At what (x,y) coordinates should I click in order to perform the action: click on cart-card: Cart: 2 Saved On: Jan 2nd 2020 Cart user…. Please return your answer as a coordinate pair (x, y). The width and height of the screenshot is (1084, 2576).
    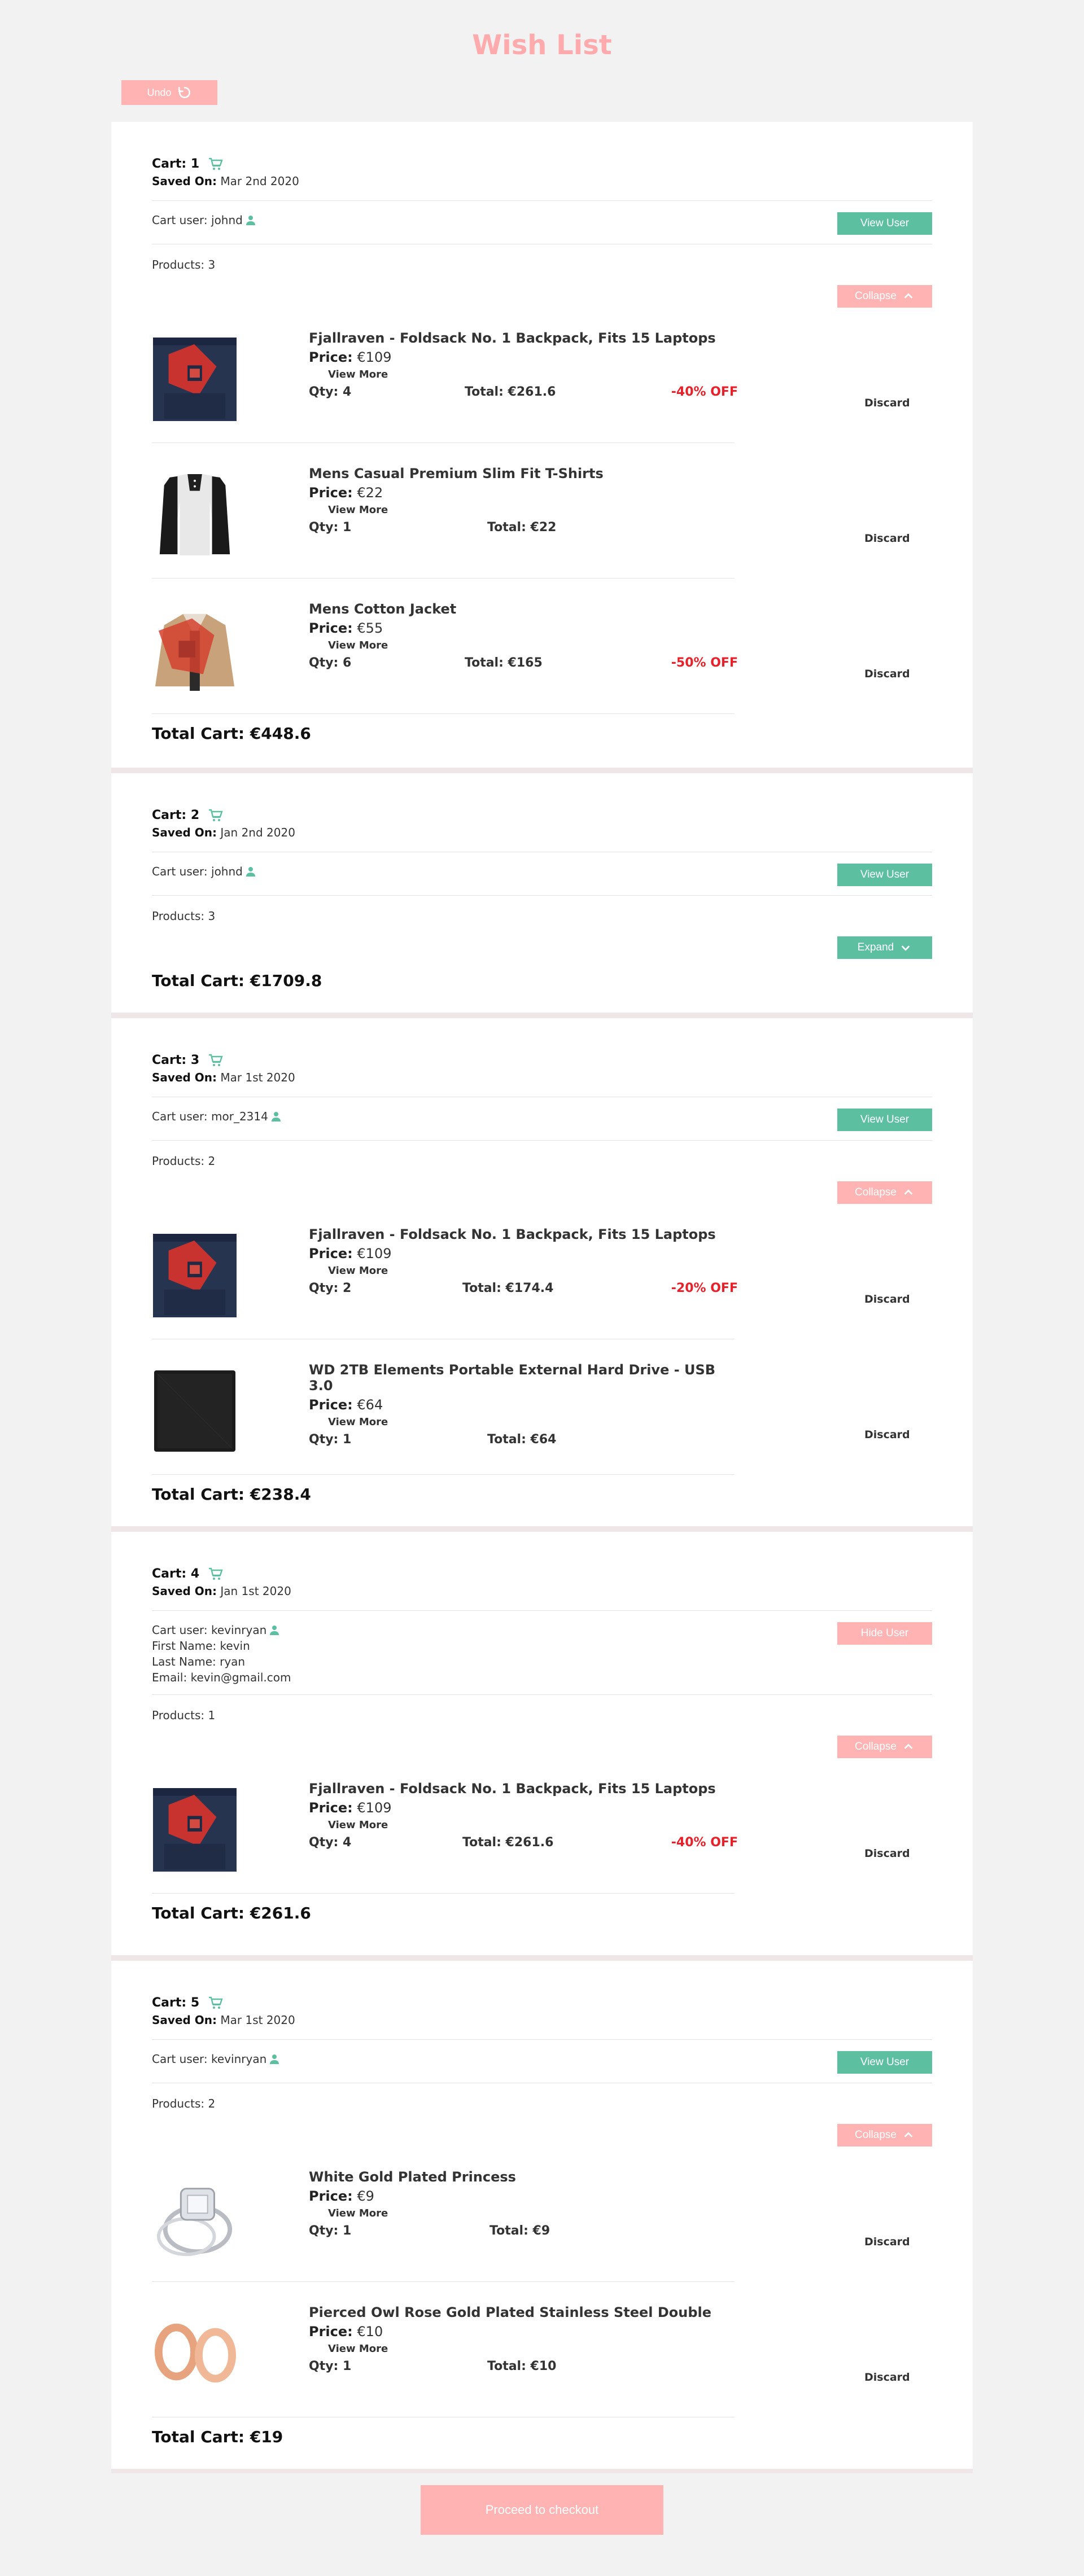
    Looking at the image, I should click on (542, 893).